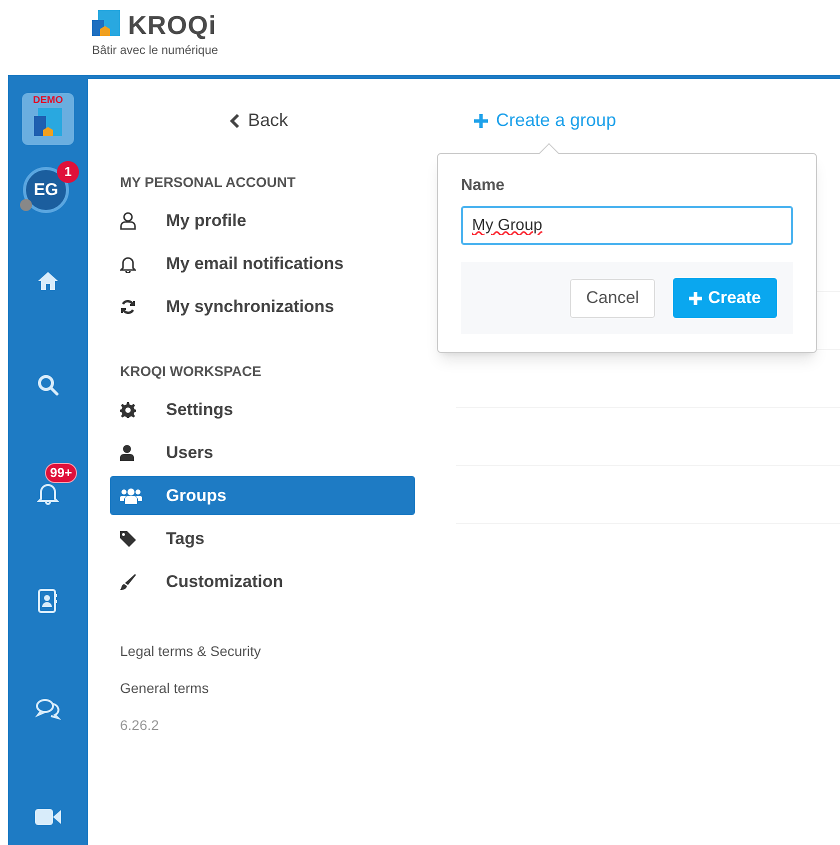 This screenshot has width=840, height=845. Describe the element at coordinates (128, 582) in the screenshot. I see `brush-icon` at that location.